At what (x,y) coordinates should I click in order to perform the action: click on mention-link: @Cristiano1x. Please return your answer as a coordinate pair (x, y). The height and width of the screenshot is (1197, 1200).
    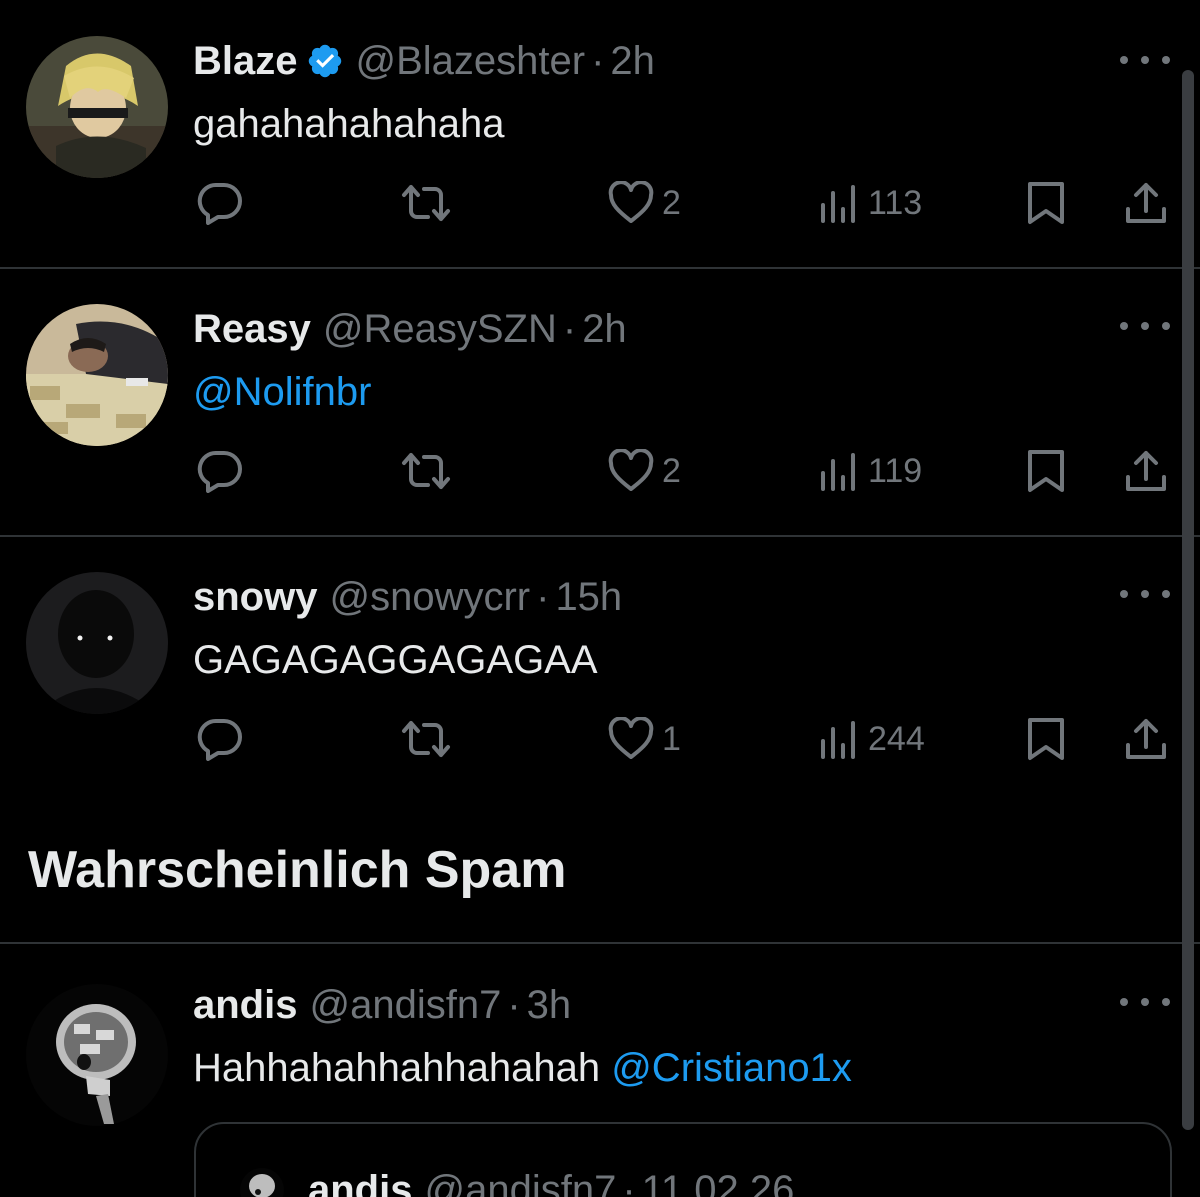
    Looking at the image, I should click on (731, 1068).